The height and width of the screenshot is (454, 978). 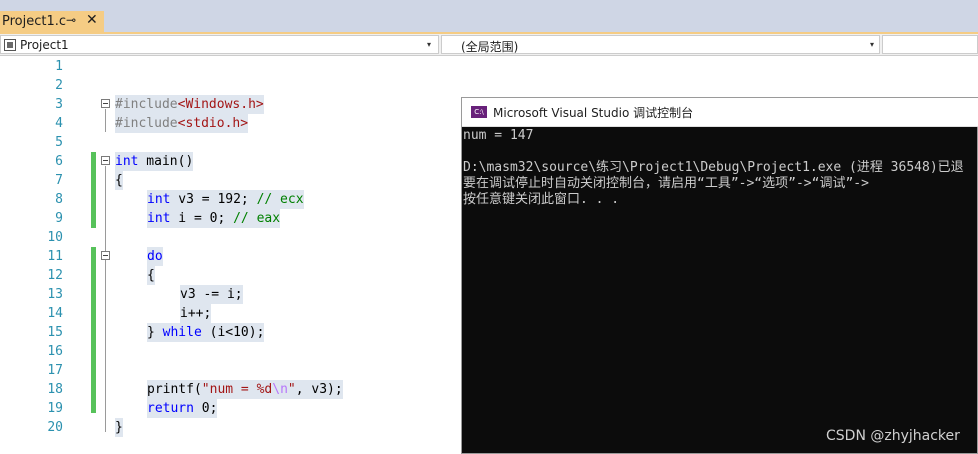 I want to click on code-line-13: v3 -= i;, so click(x=211, y=294).